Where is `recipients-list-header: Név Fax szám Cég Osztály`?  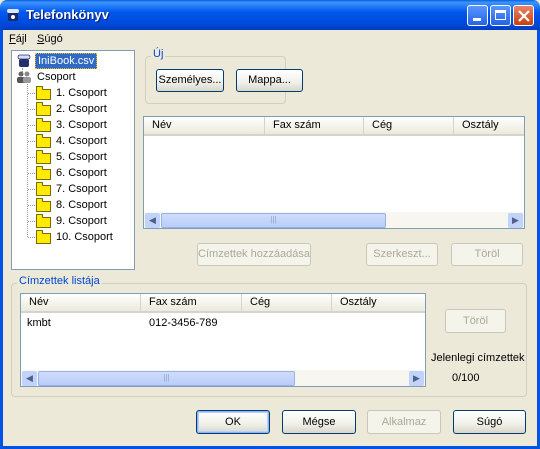 recipients-list-header: Név Fax szám Cég Osztály is located at coordinates (223, 303).